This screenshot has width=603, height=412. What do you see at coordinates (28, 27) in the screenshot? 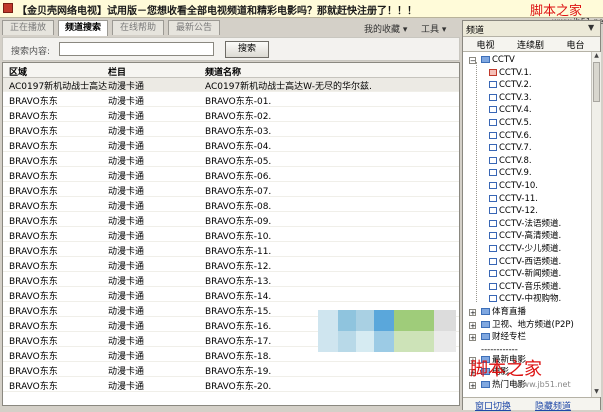
I see `tab-now-playing: 正在播放` at bounding box center [28, 27].